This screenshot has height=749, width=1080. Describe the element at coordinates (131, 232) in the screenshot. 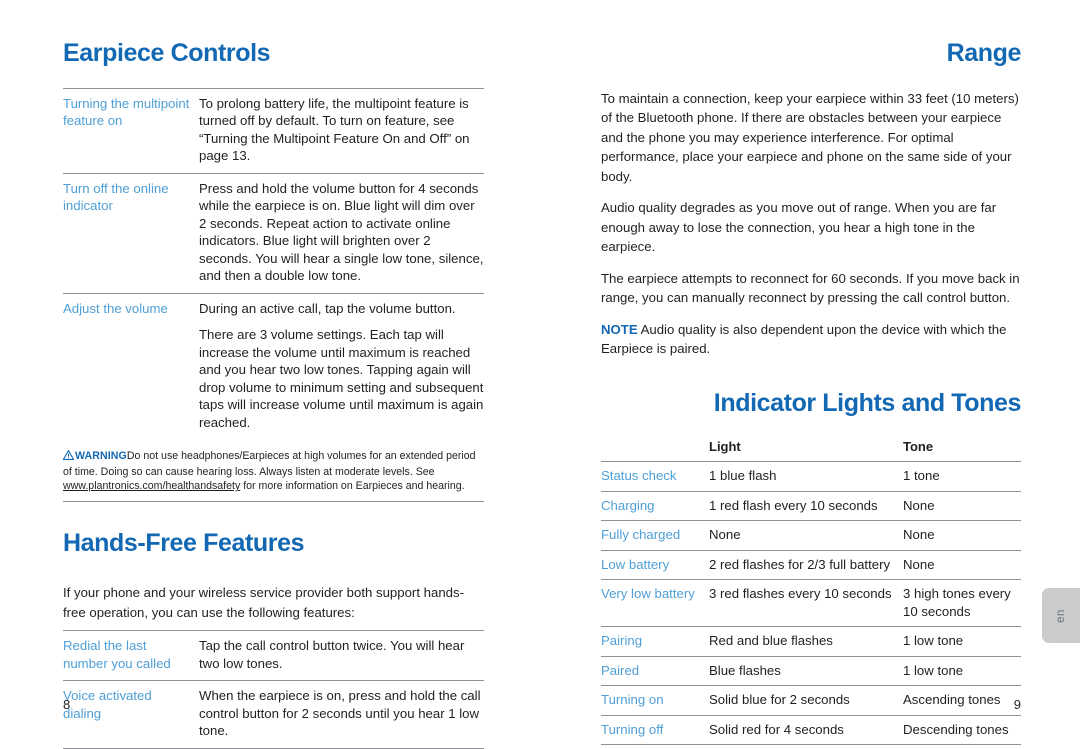

I see `row-label: Turn off the online indicator` at that location.